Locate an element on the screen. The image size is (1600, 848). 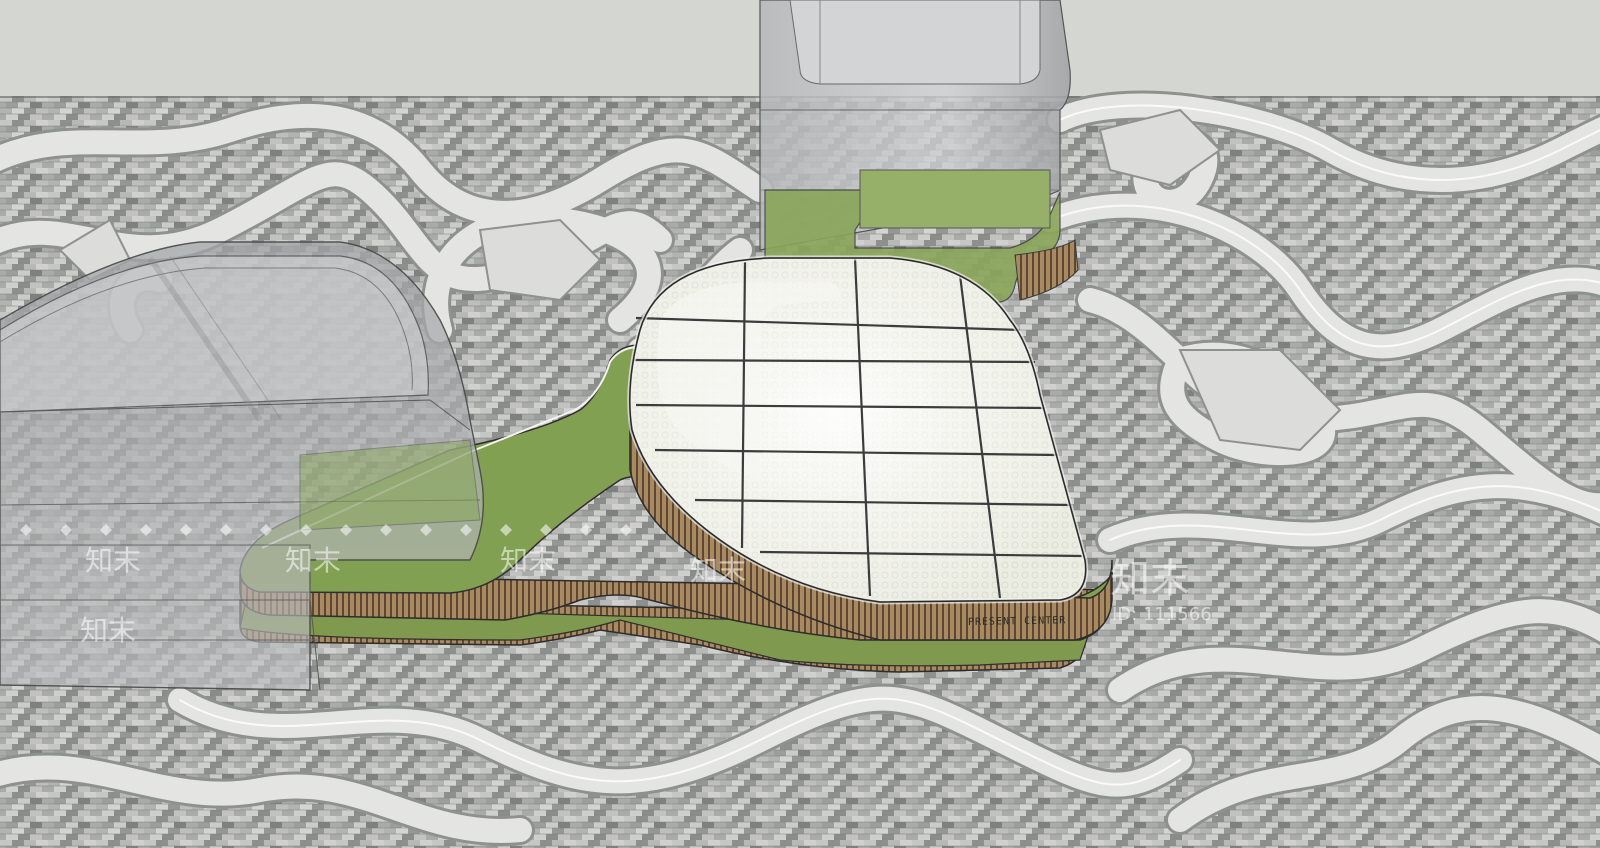
facade-sign: PRESENT CENTER is located at coordinates (1017, 621).